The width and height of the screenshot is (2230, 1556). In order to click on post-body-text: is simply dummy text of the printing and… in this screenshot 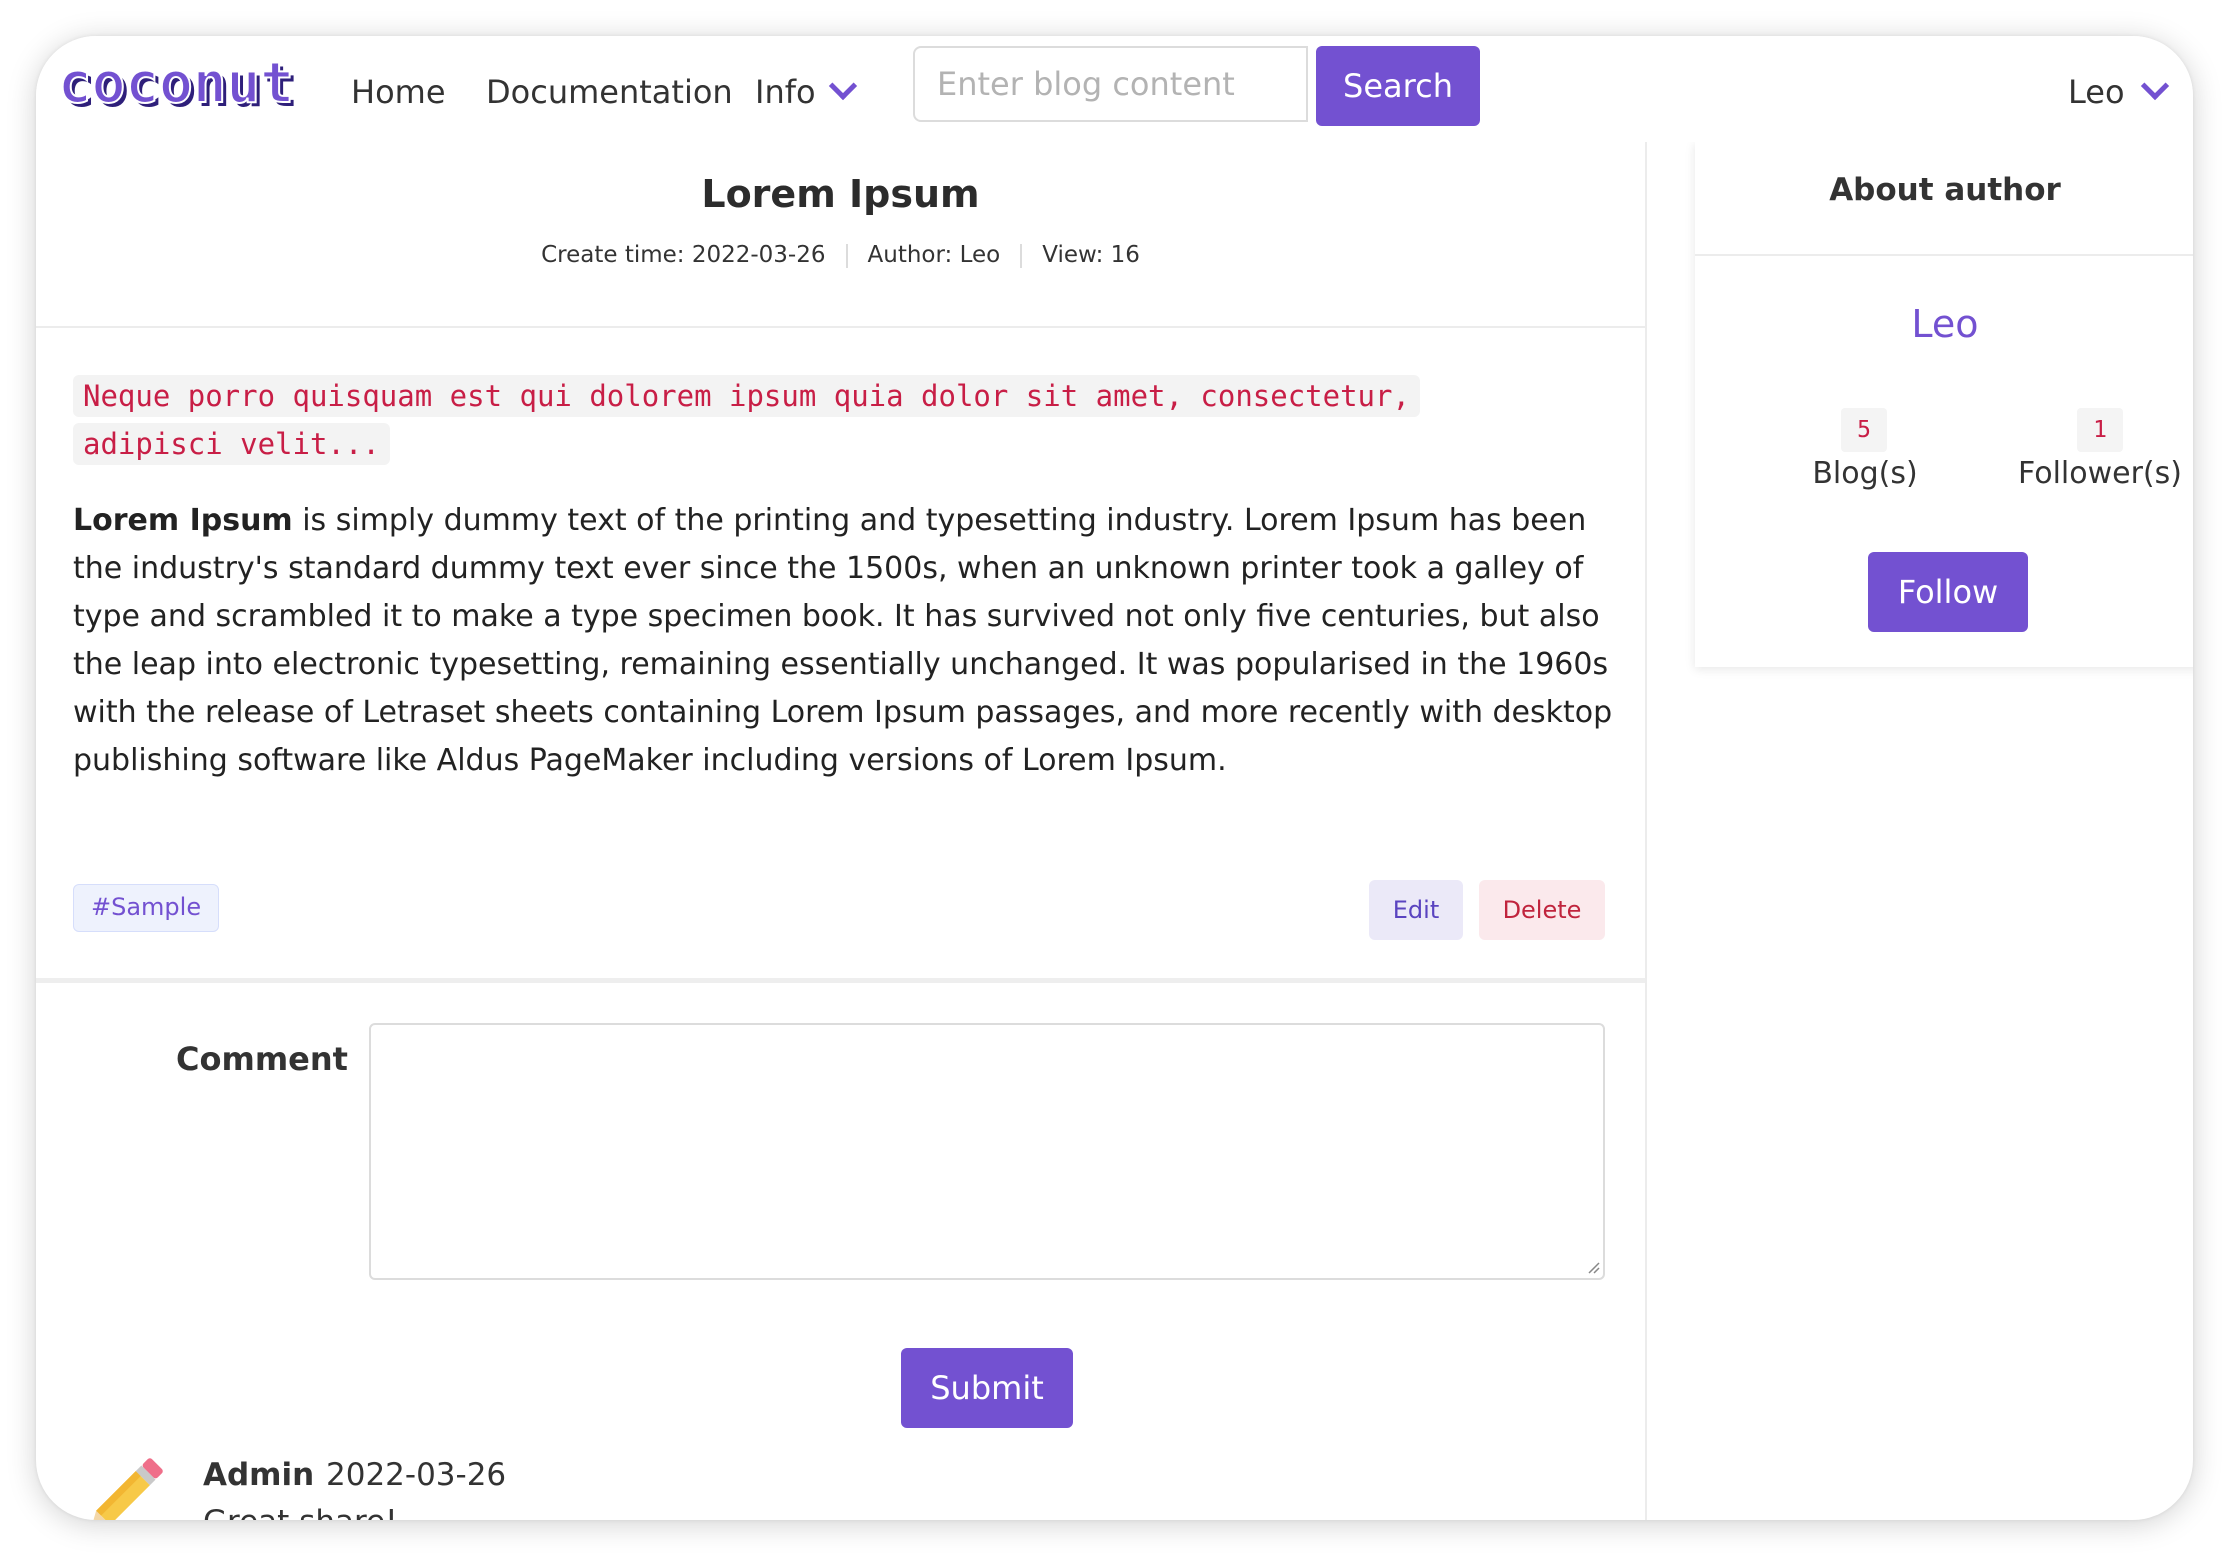, I will do `click(843, 640)`.